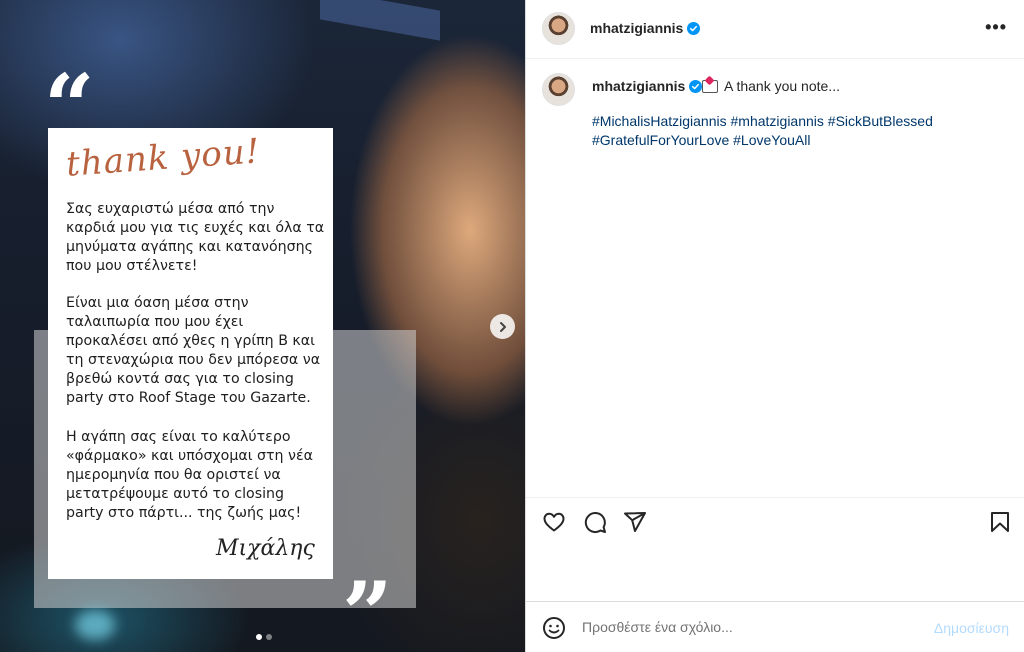  I want to click on speech-bubble-icon, so click(595, 523).